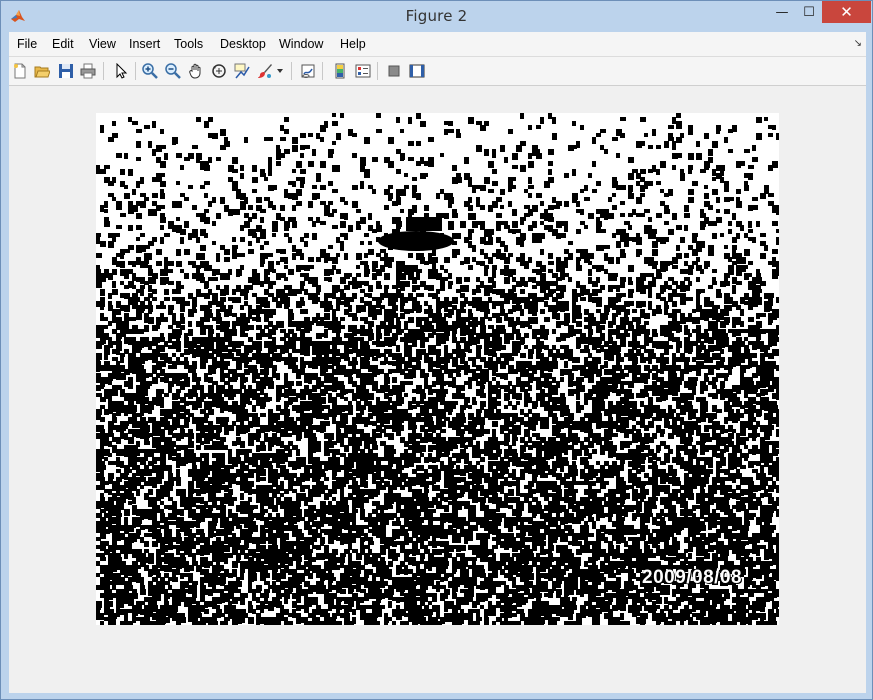 This screenshot has height=700, width=873. What do you see at coordinates (353, 44) in the screenshot?
I see `menu-help: Help` at bounding box center [353, 44].